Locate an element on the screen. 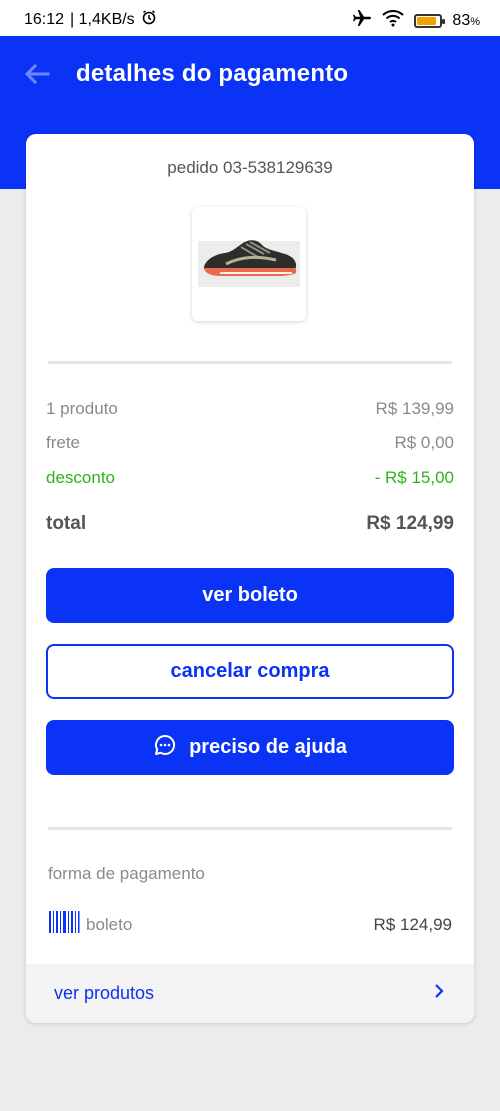  total-label: total is located at coordinates (66, 523).